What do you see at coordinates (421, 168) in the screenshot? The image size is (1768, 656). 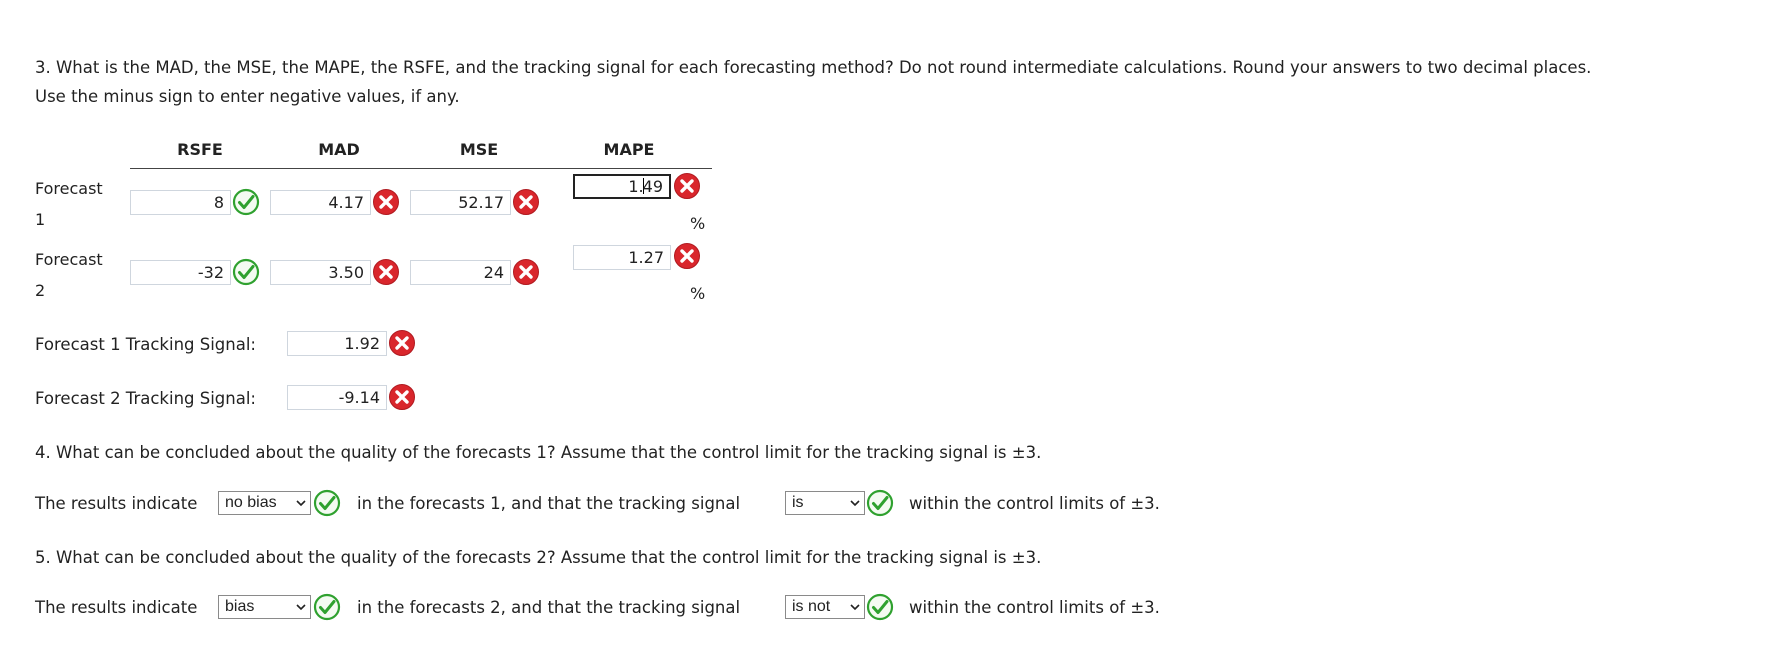 I see `header-divider` at bounding box center [421, 168].